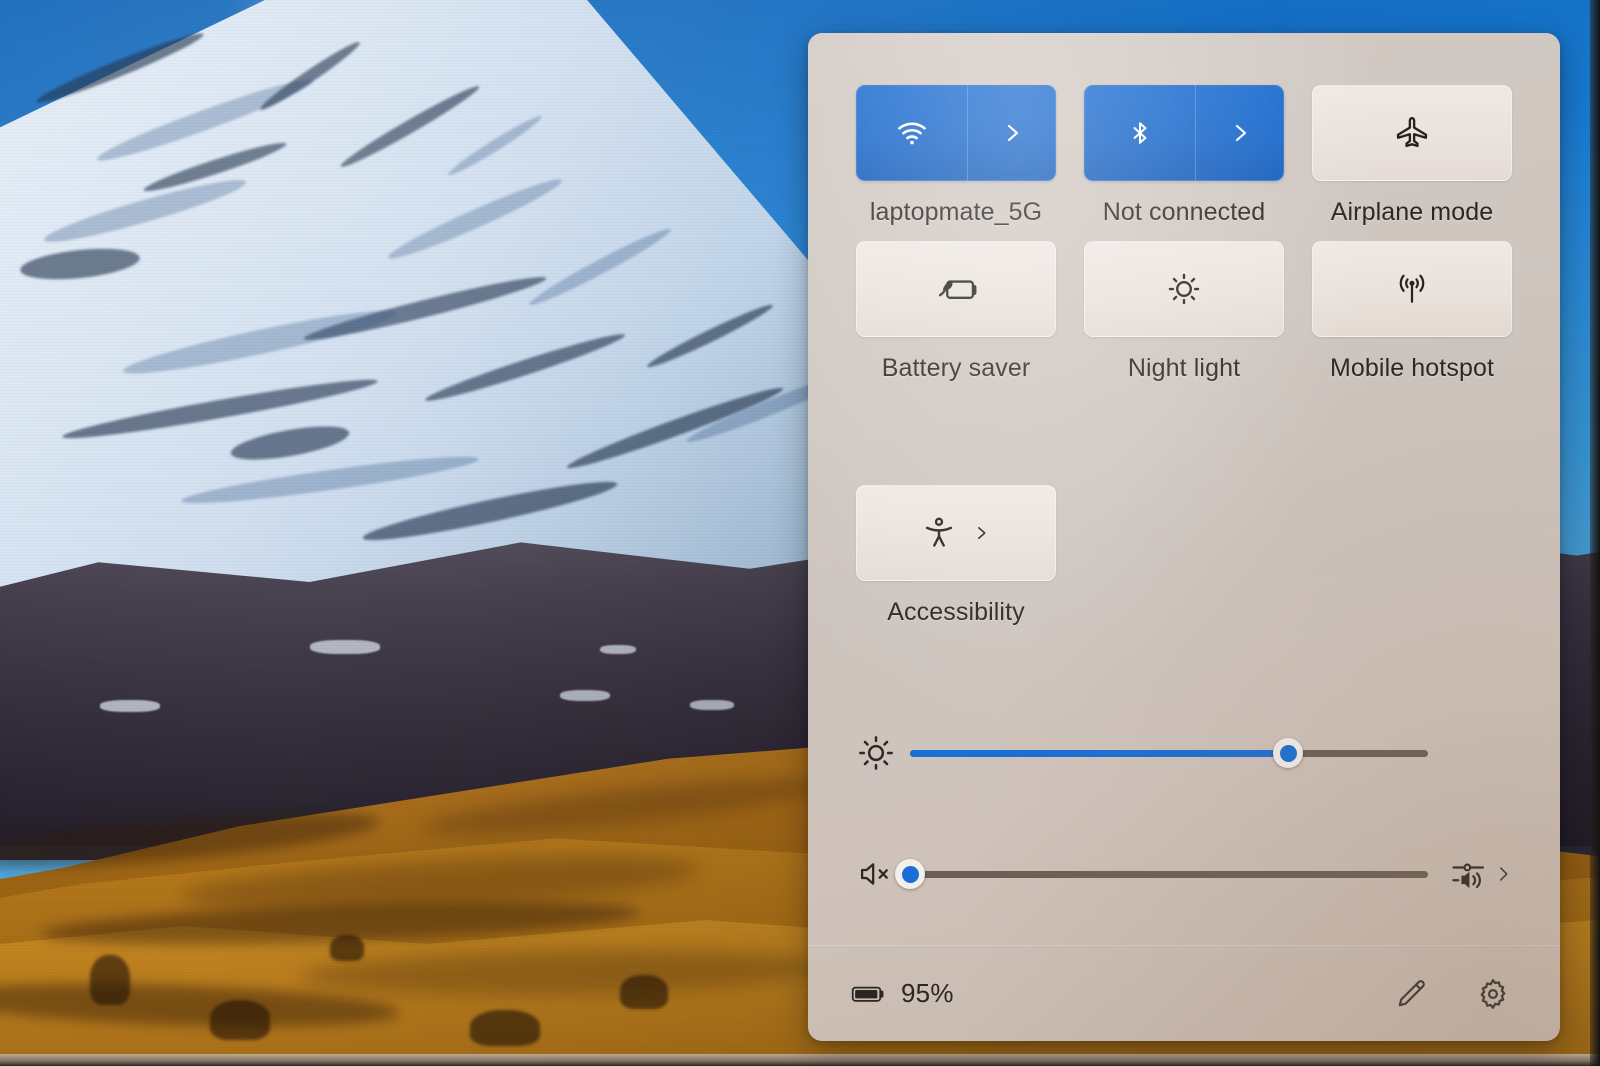 Image resolution: width=1600 pixels, height=1066 pixels. I want to click on screen-right-bezel, so click(1595, 533).